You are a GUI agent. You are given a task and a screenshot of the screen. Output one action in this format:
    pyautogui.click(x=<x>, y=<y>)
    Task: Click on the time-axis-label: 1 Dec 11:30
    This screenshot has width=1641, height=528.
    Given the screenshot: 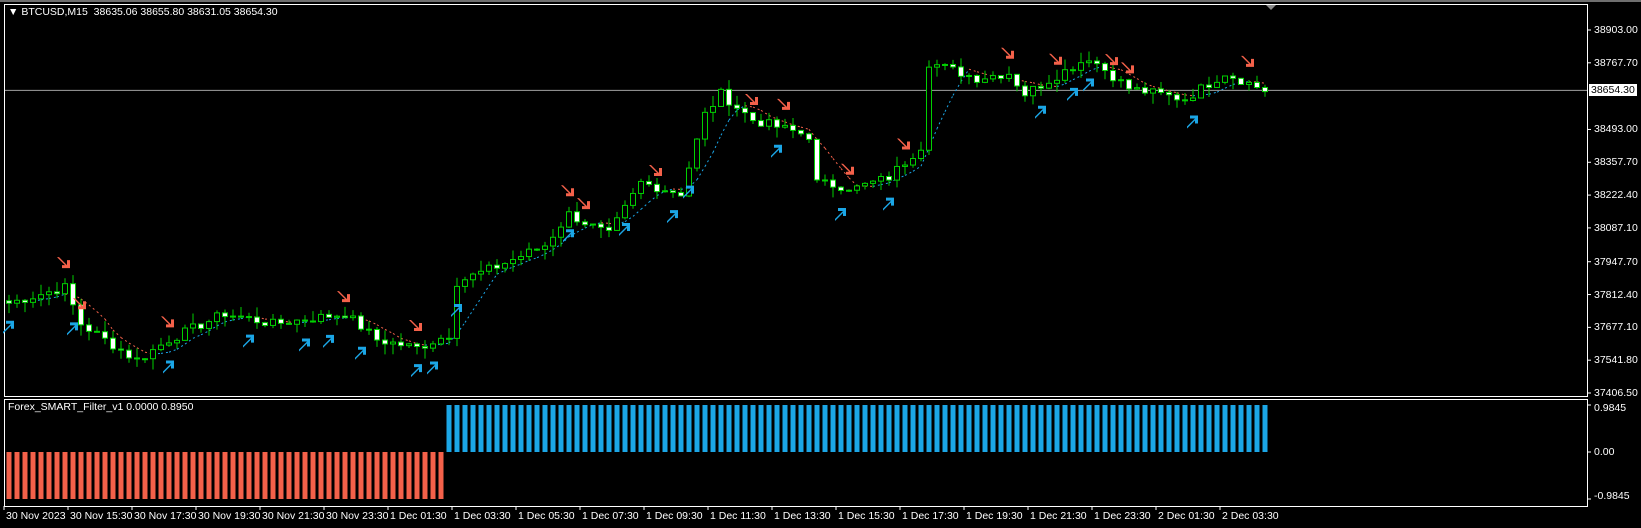 What is the action you would take?
    pyautogui.click(x=738, y=516)
    